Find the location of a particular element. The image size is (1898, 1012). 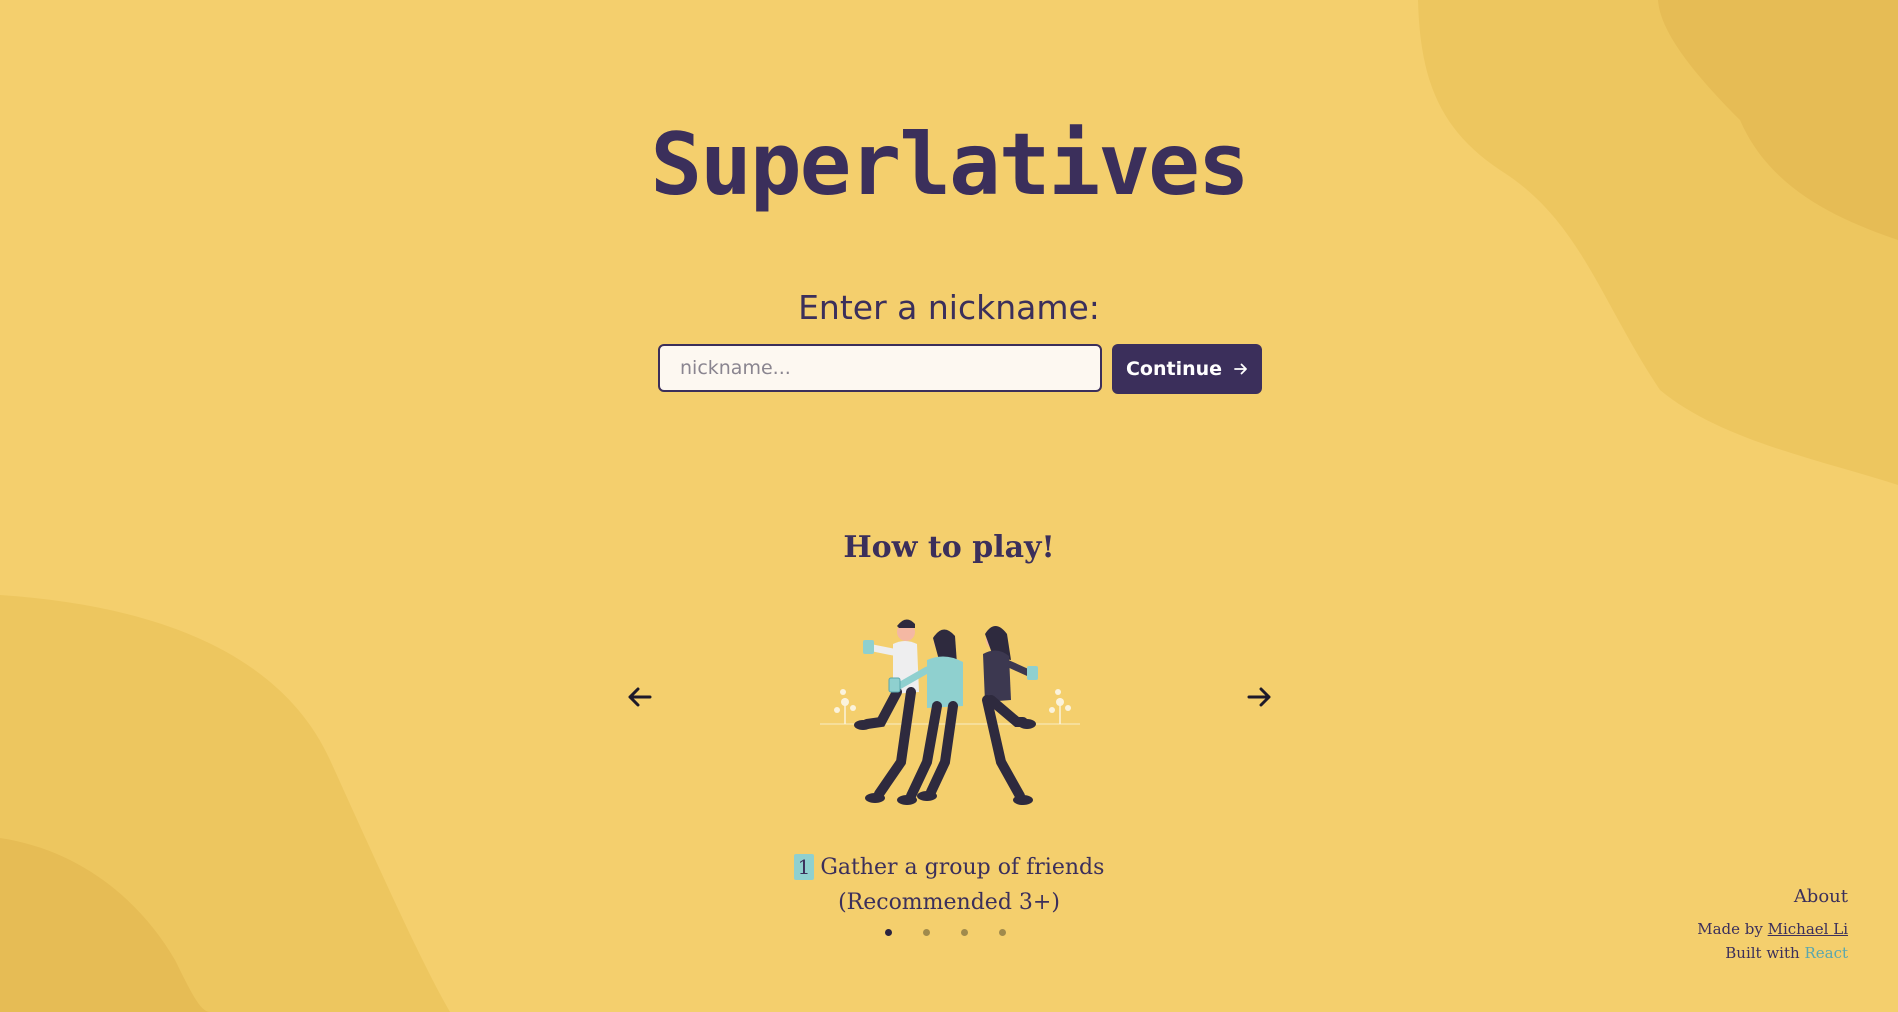

step-text-line2: (Recommended 3+) is located at coordinates (949, 902).